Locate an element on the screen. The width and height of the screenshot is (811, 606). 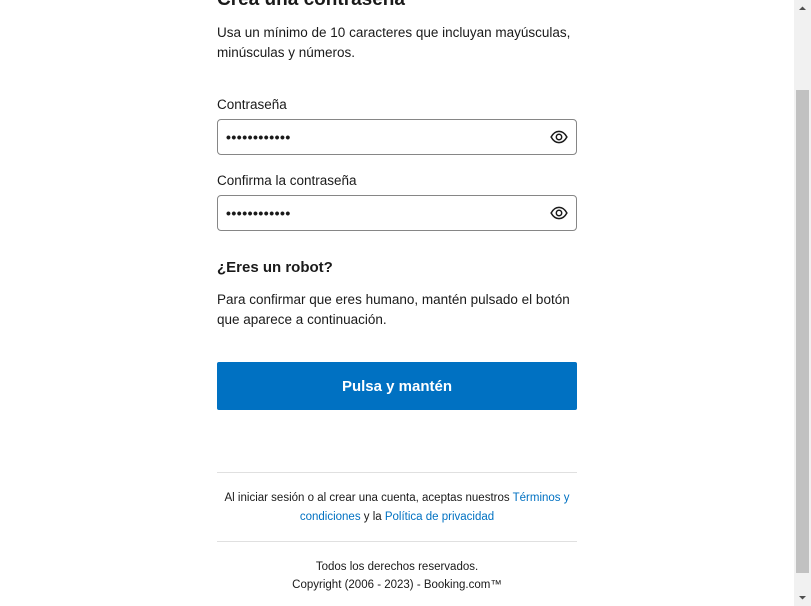
robot-check-title: ¿Eres un robot? is located at coordinates (275, 267).